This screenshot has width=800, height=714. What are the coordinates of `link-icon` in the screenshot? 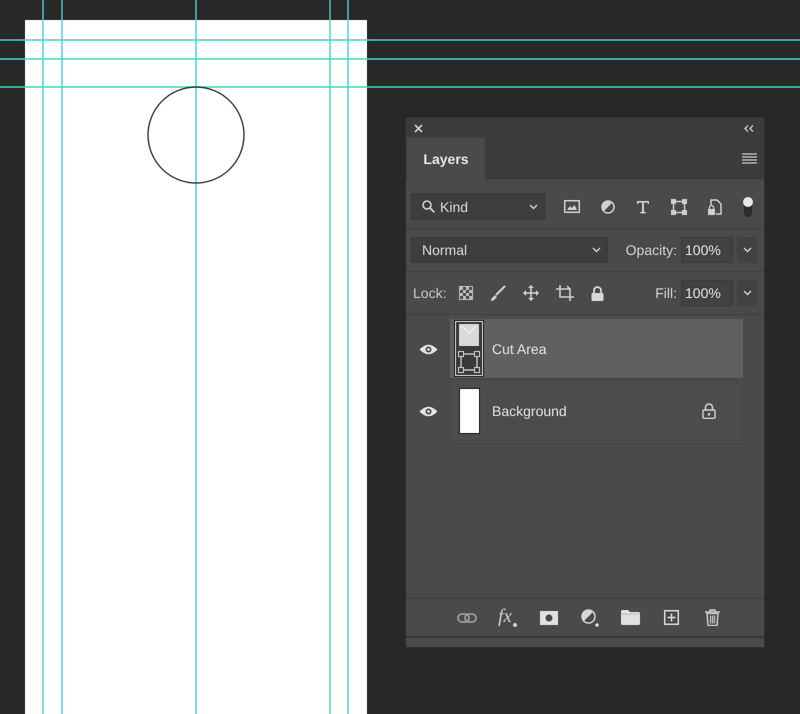 It's located at (466, 617).